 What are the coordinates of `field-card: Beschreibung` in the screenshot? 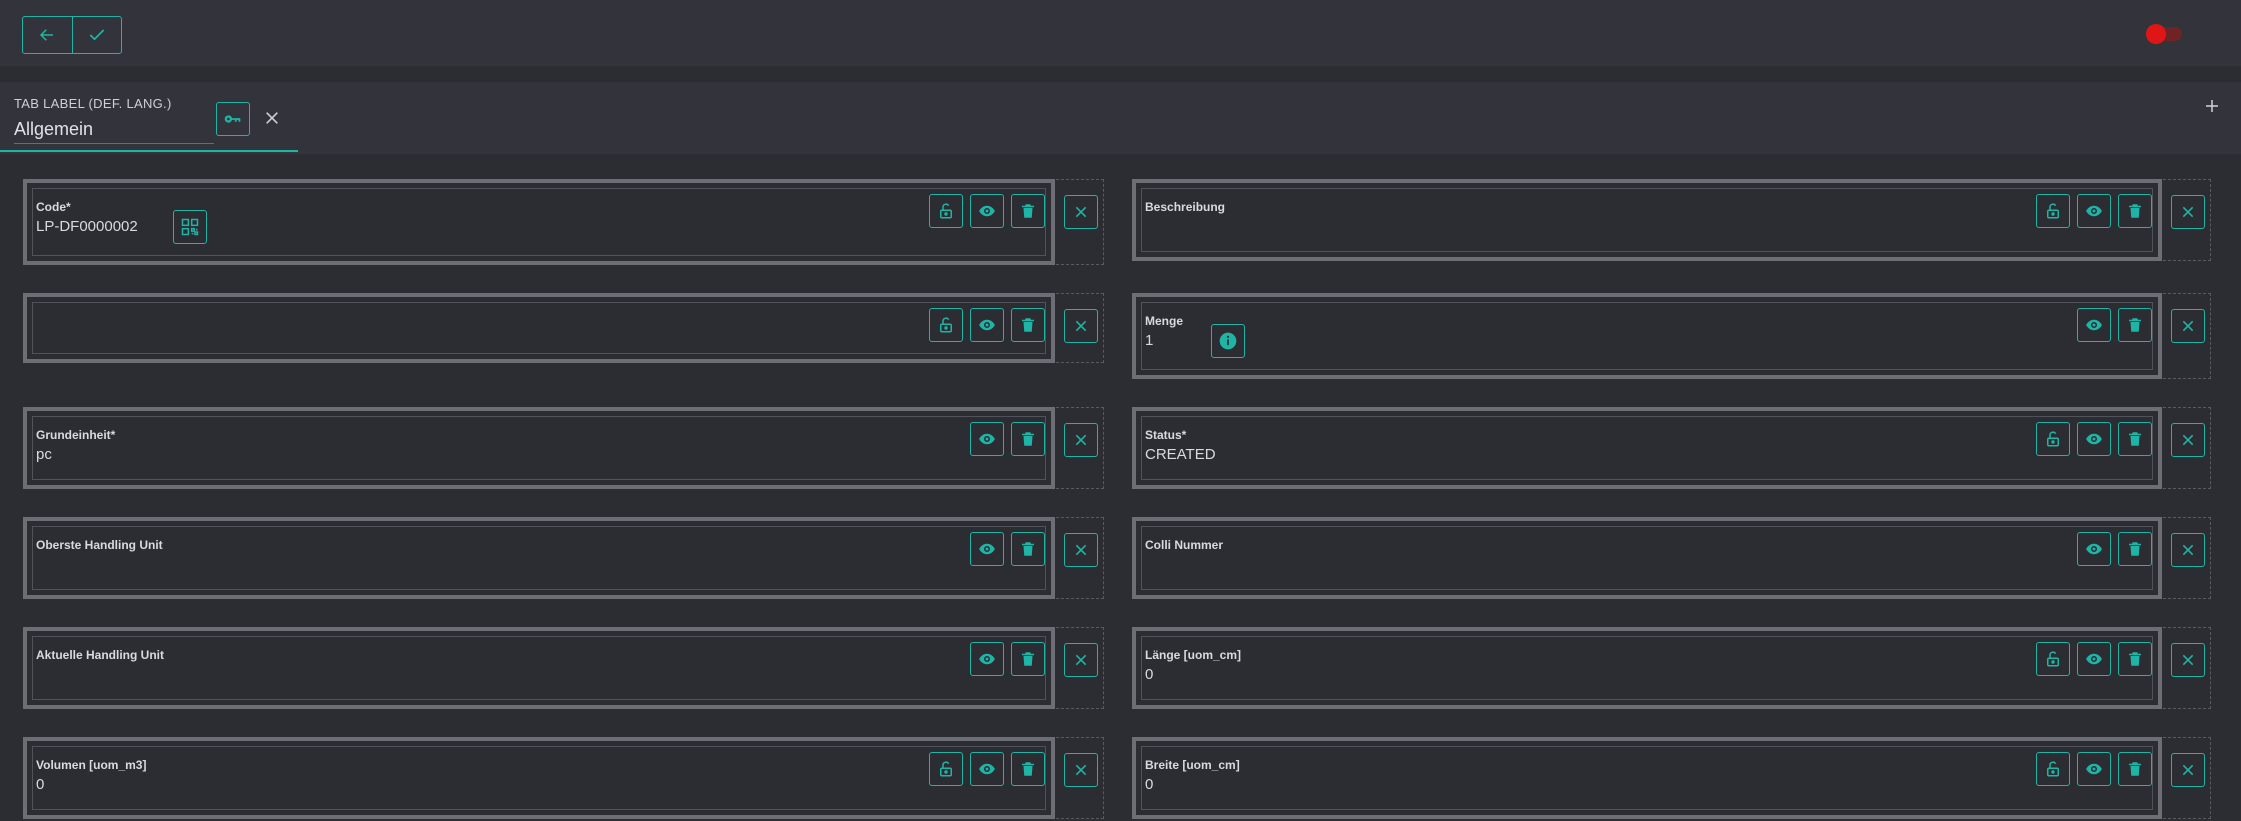 It's located at (1647, 220).